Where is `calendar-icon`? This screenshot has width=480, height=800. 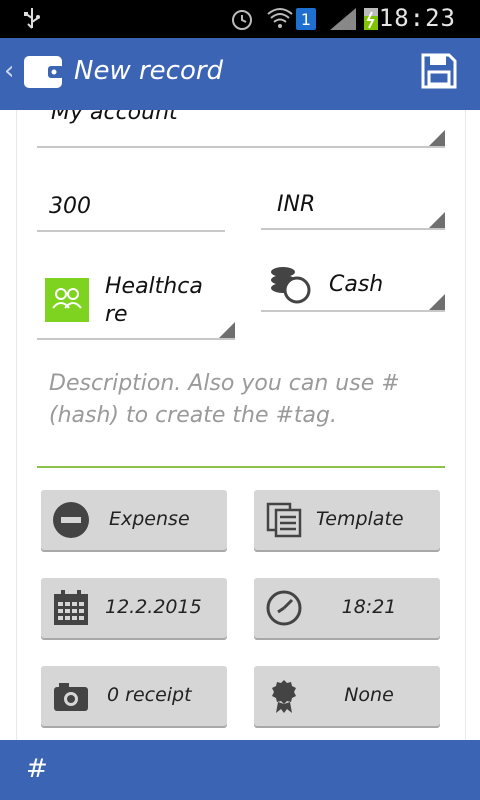 calendar-icon is located at coordinates (71, 607).